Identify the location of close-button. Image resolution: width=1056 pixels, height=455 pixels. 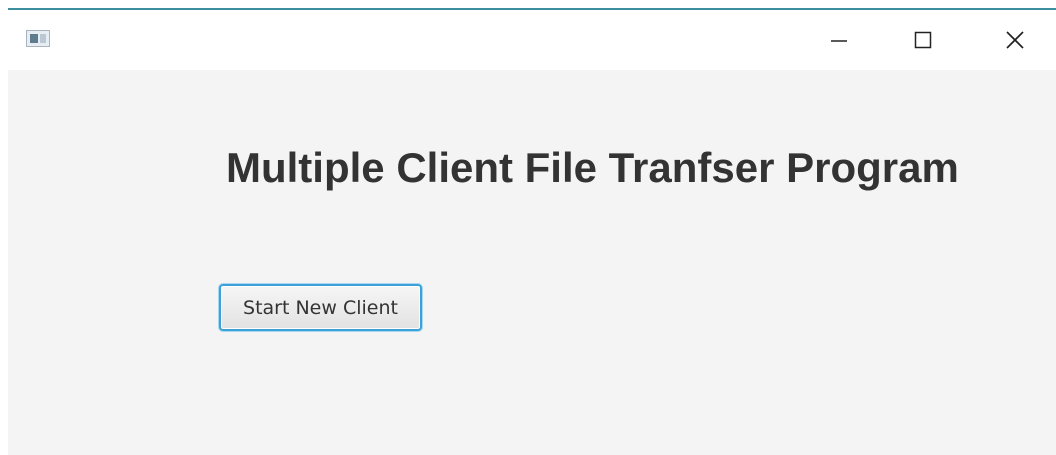
(1015, 40).